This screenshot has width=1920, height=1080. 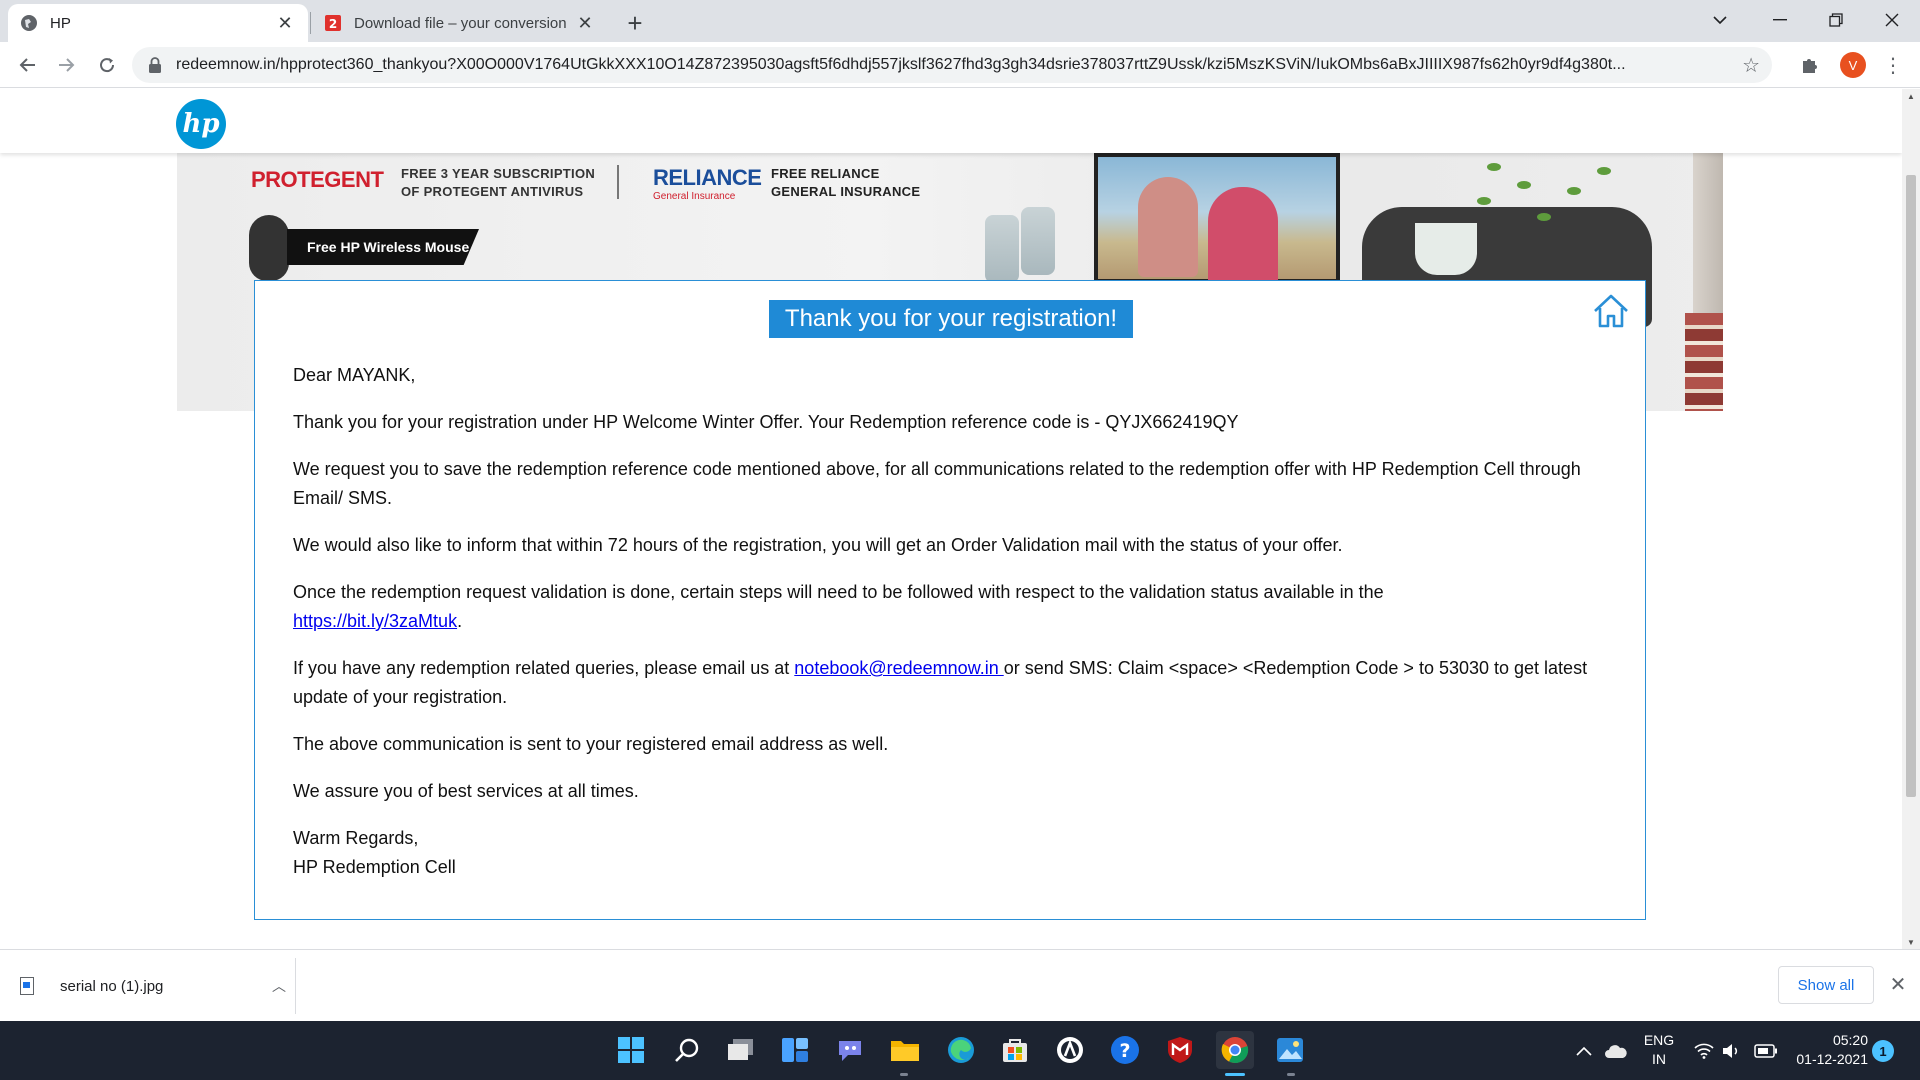 I want to click on person-figure, so click(x=1243, y=237).